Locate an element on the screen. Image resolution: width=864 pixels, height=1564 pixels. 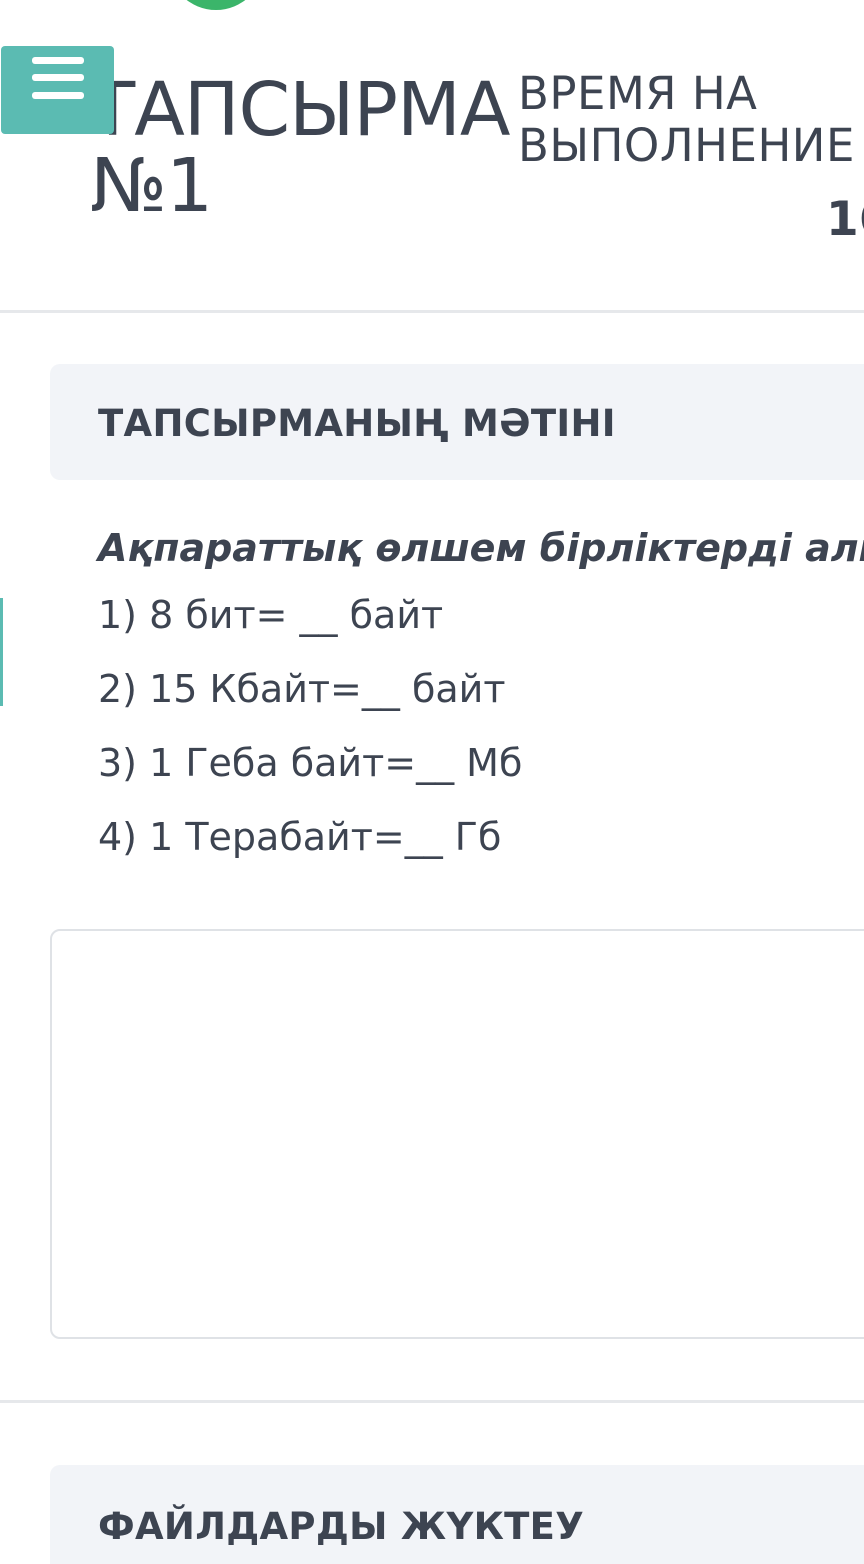
task-text-header: ТАПСЫРМАНЫҢ МӘТІНІ is located at coordinates (457, 422).